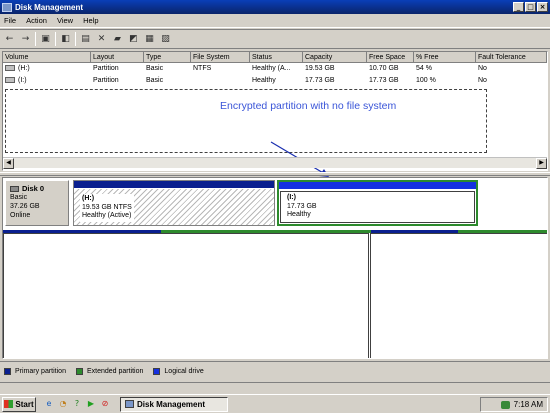  I want to click on windows-logo-icon, so click(9, 404).